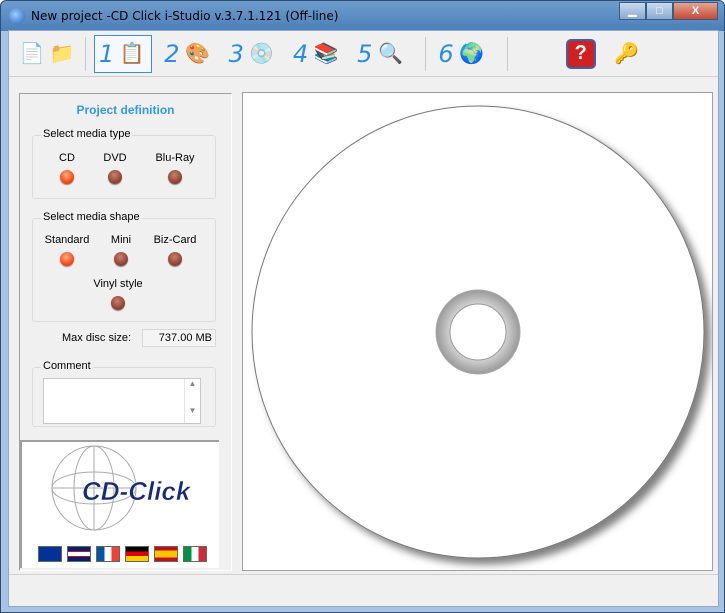  What do you see at coordinates (115, 168) in the screenshot?
I see `media-type-dvd: DVD` at bounding box center [115, 168].